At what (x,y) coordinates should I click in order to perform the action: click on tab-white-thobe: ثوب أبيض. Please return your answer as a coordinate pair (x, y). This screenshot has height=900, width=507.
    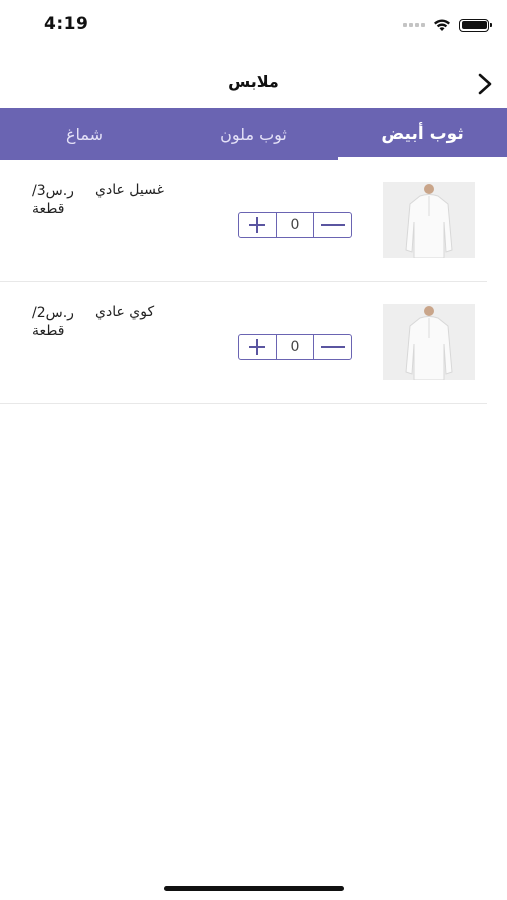
    Looking at the image, I should click on (422, 134).